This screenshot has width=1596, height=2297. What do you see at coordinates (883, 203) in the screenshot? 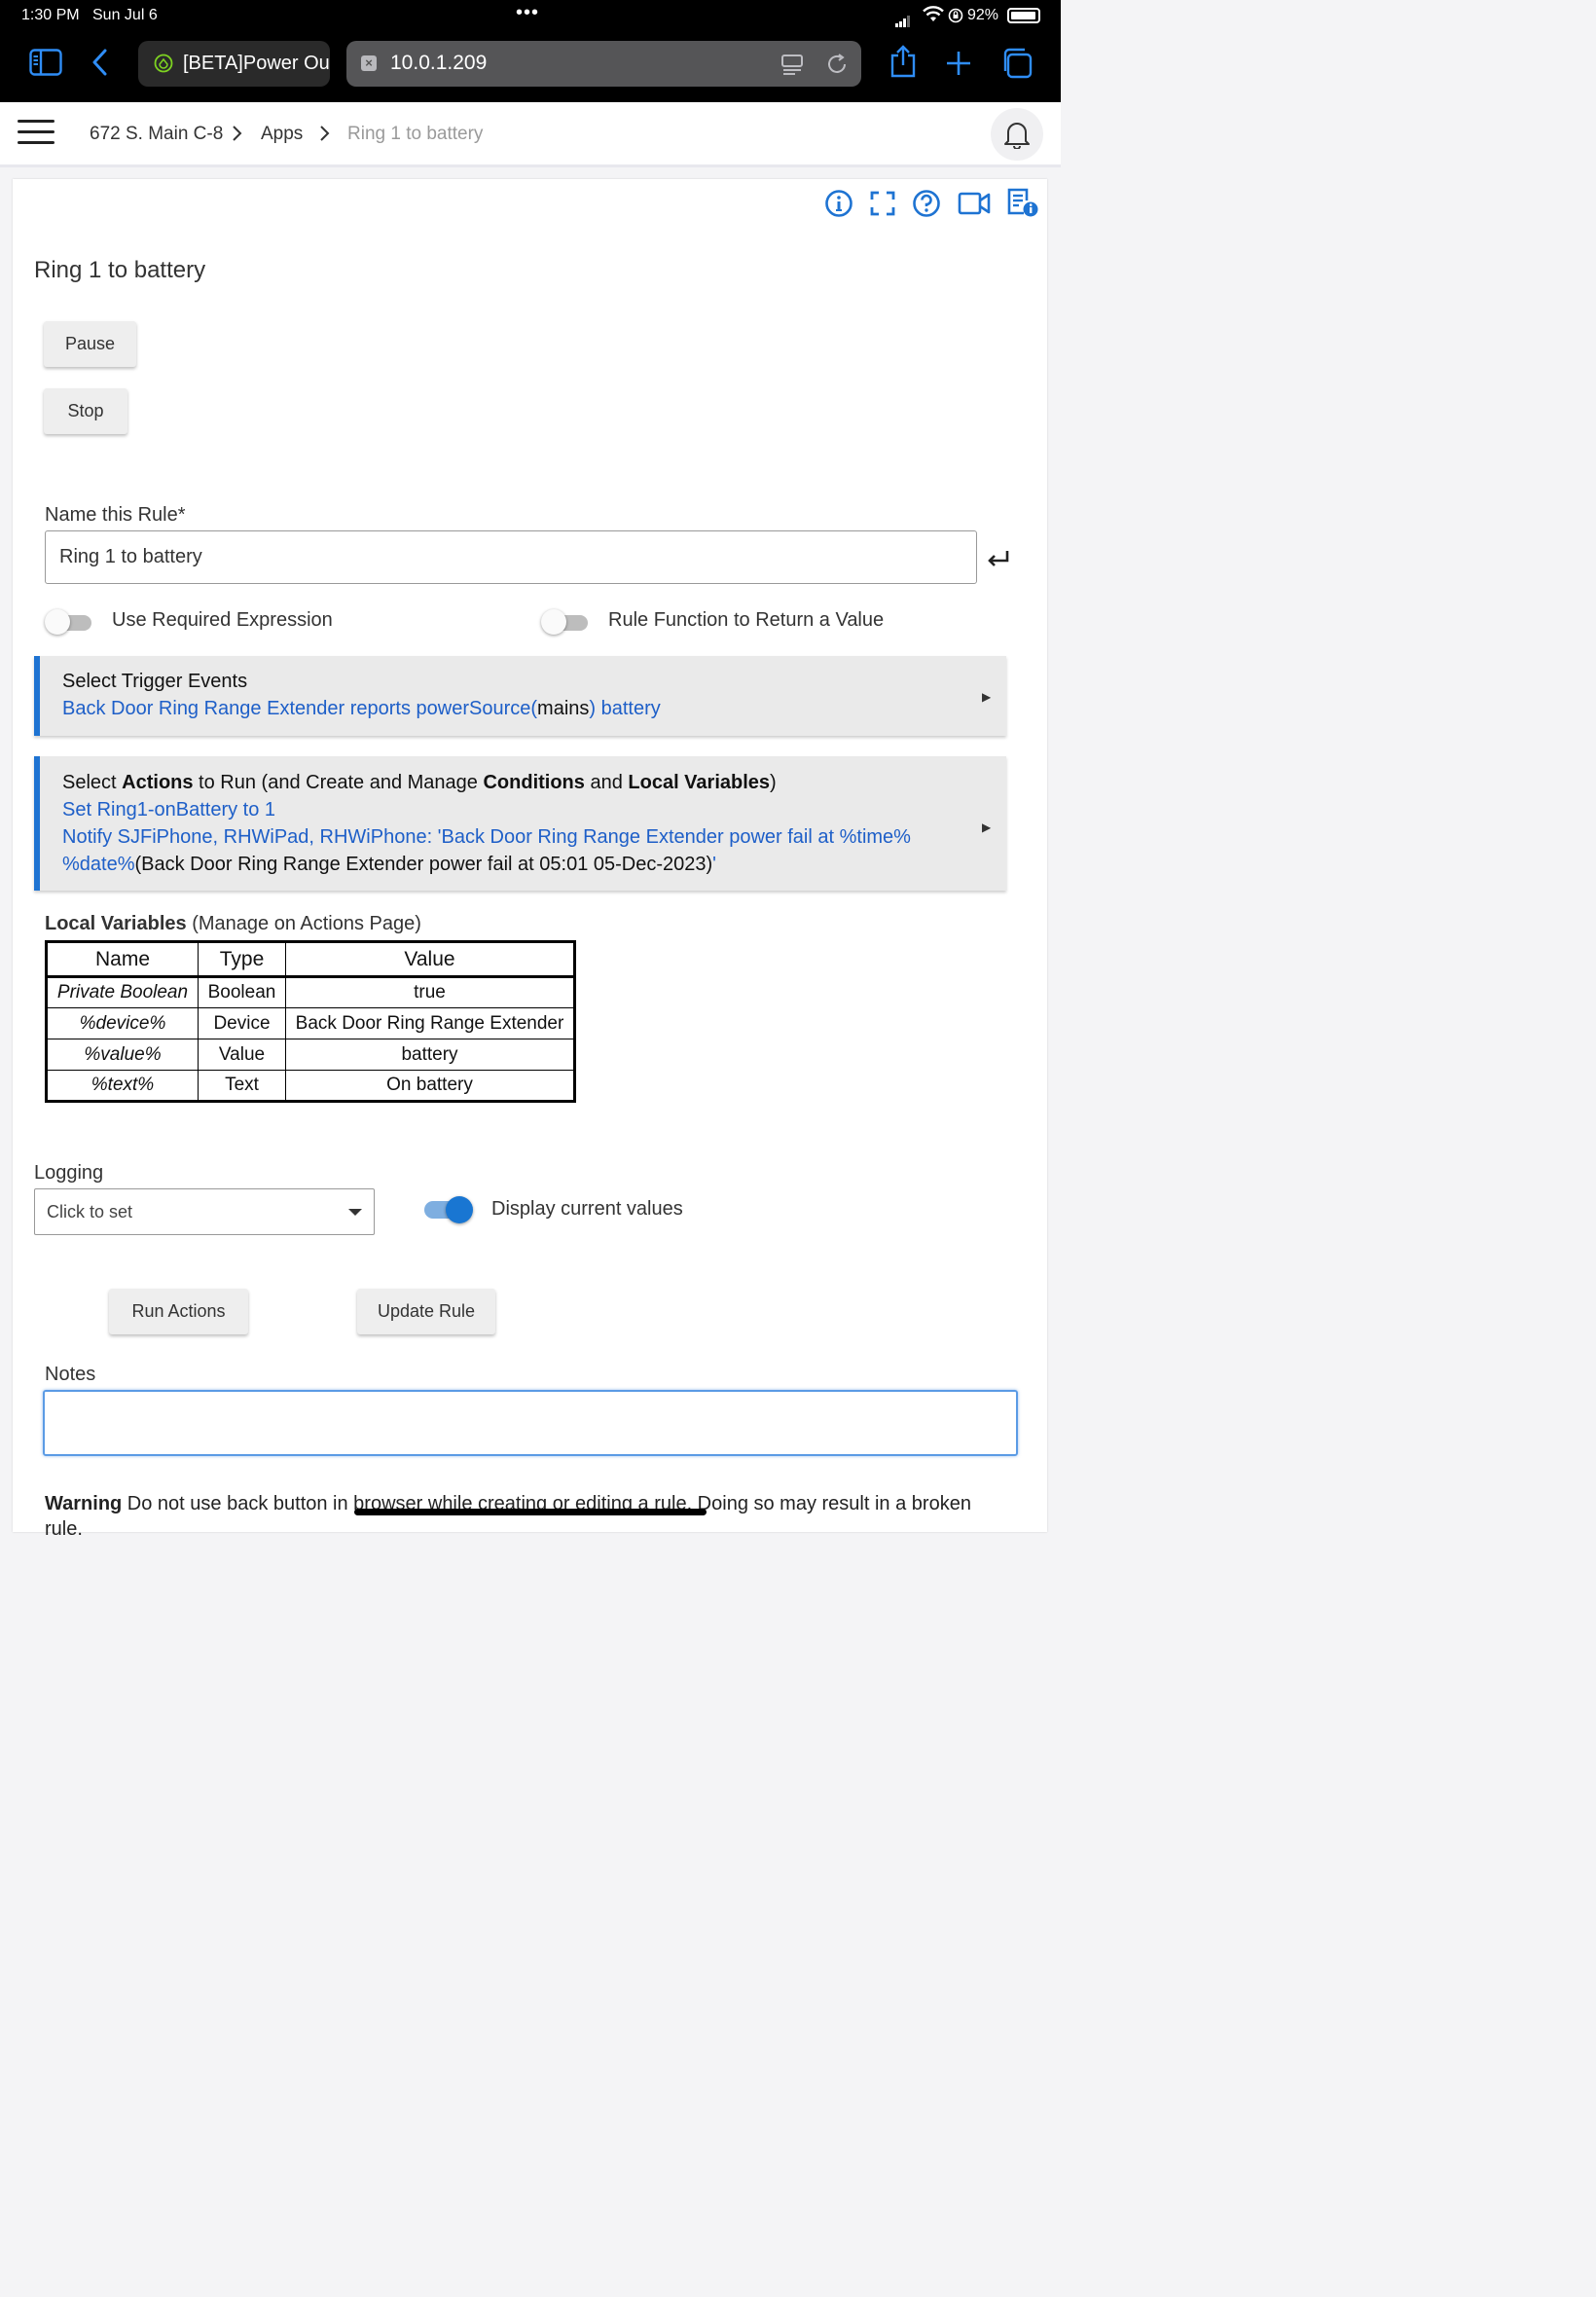
I see `fullscreen-icon` at bounding box center [883, 203].